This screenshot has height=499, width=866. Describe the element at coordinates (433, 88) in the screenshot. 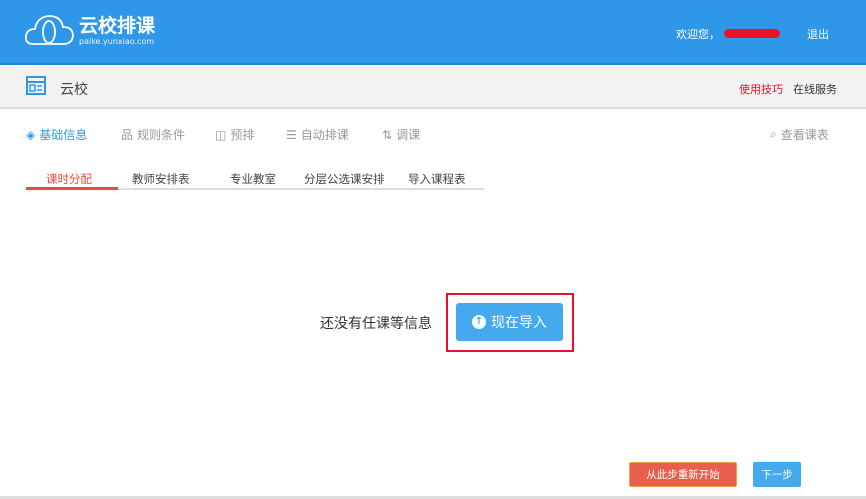

I see `sub-header` at that location.